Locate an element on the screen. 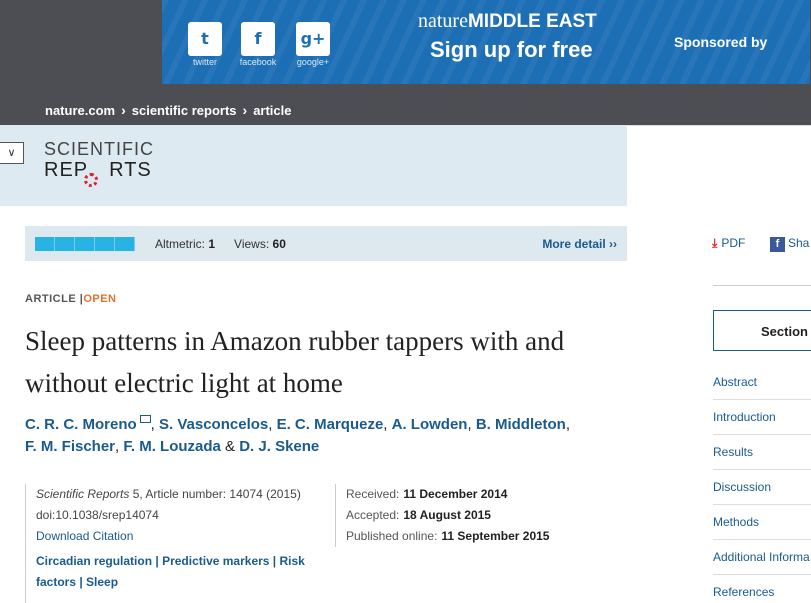 The height and width of the screenshot is (603, 811). published-date: Published online: 11 September 2015 is located at coordinates (485, 536).